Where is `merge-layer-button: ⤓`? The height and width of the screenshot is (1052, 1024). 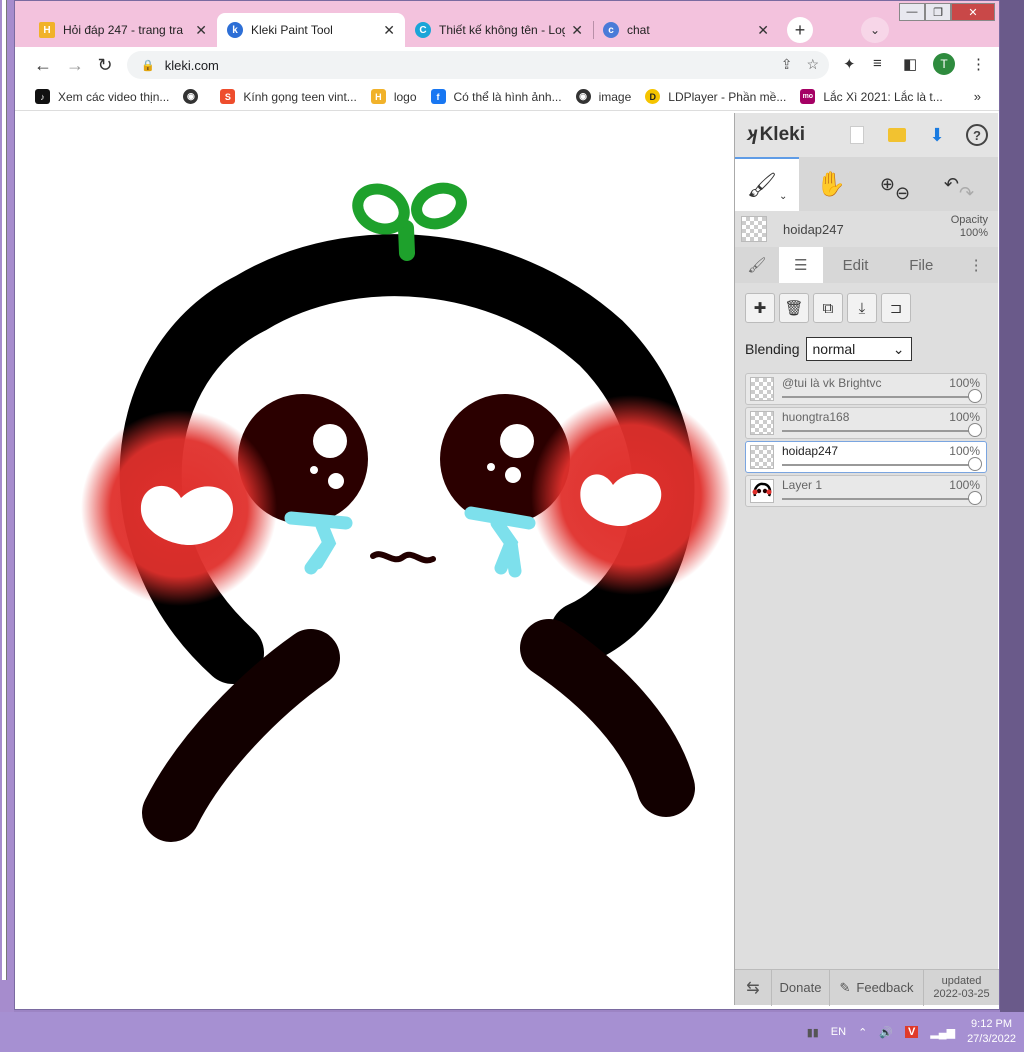
merge-layer-button: ⤓ is located at coordinates (862, 308).